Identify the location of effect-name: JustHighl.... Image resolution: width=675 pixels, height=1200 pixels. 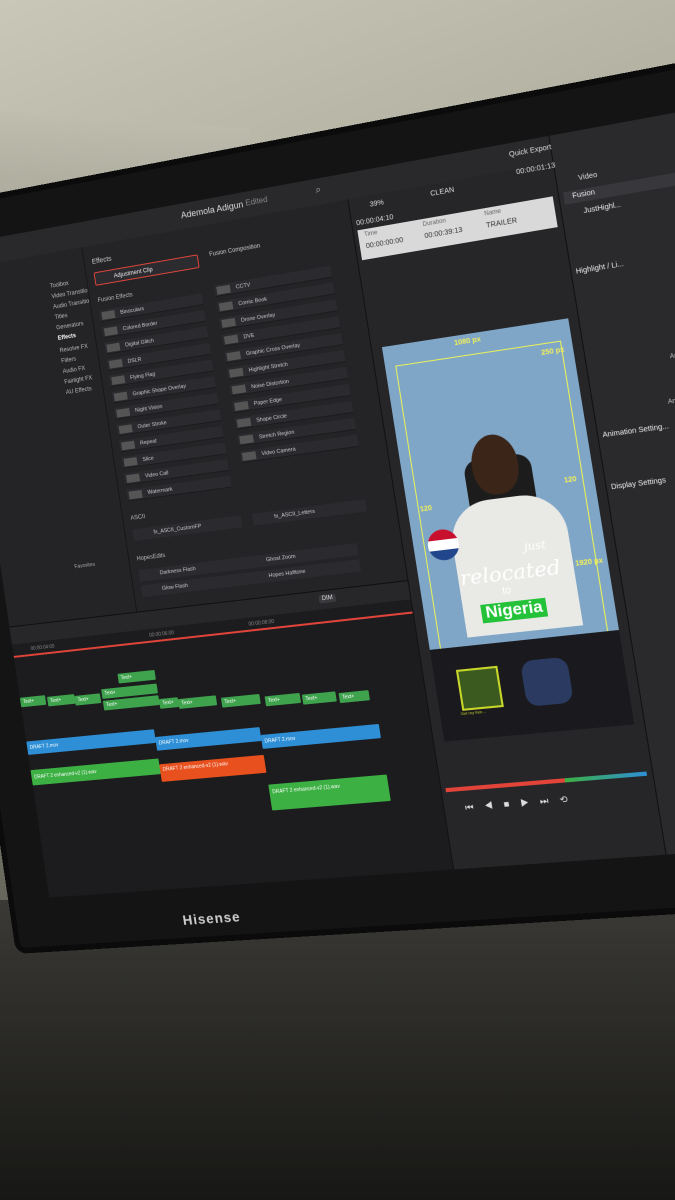
(602, 209).